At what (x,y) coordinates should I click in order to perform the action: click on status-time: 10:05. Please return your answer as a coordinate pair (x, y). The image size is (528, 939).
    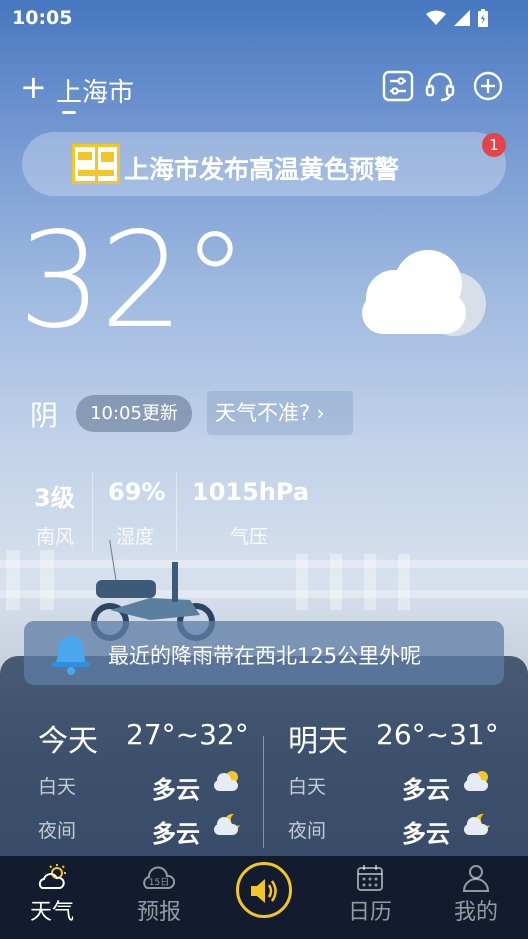
    Looking at the image, I should click on (42, 18).